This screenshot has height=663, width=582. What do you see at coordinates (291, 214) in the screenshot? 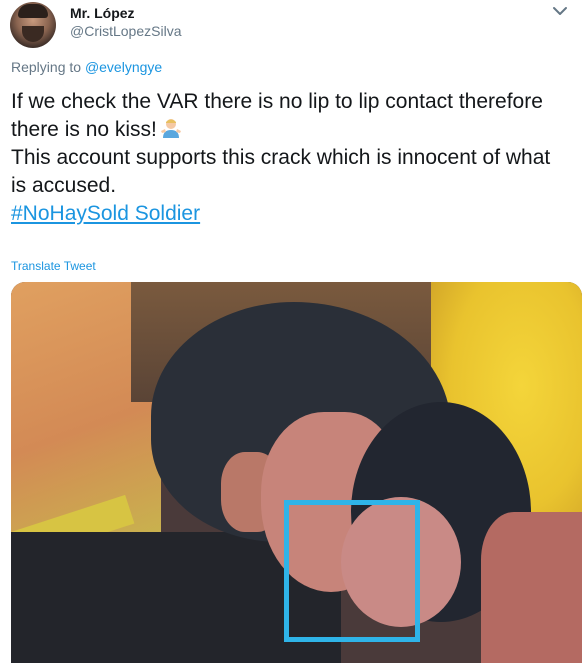
I see `tweet-hashtag-line: #NoHaySold Soldier` at bounding box center [291, 214].